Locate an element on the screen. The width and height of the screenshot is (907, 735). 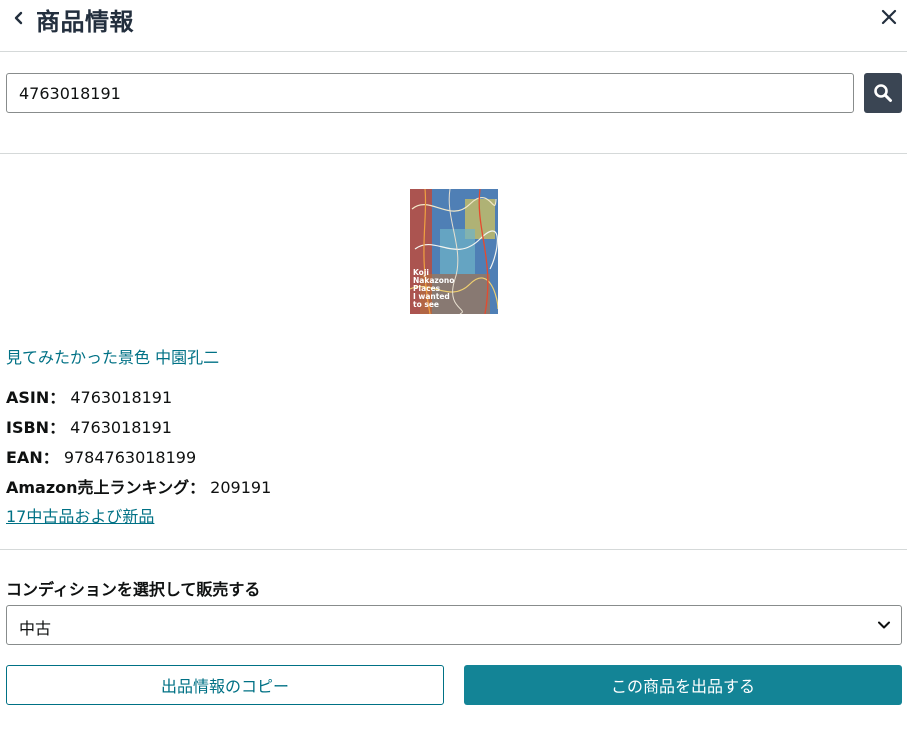
search-icon is located at coordinates (883, 93).